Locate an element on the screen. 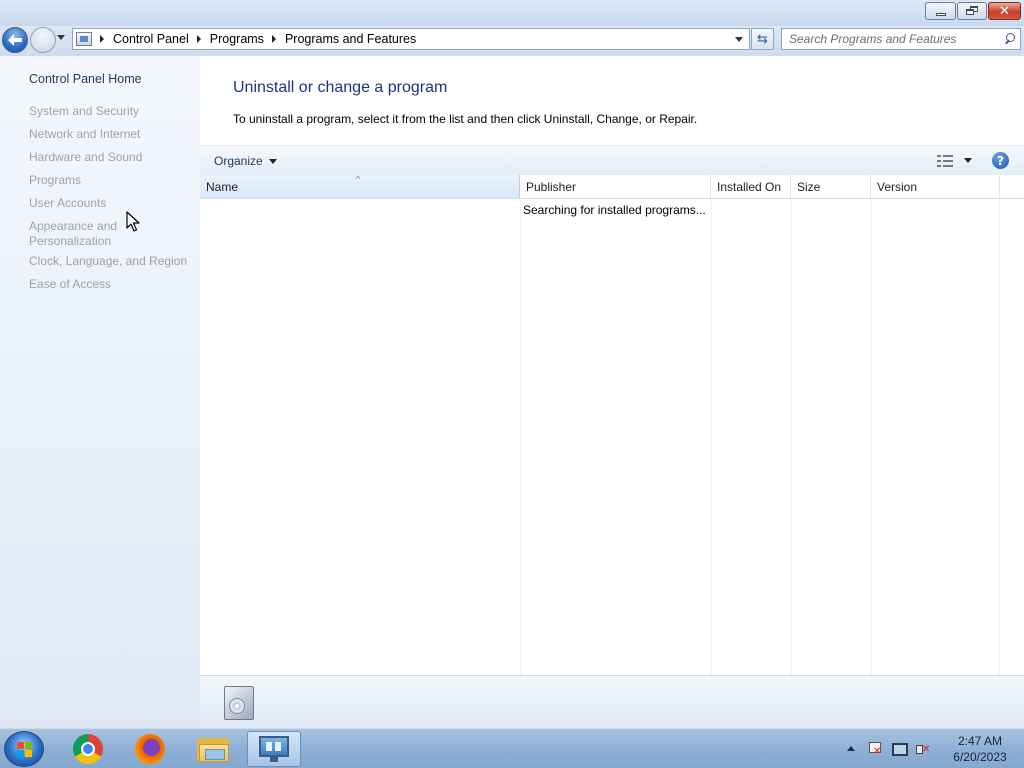  command-bar: Organize ? is located at coordinates (612, 160).